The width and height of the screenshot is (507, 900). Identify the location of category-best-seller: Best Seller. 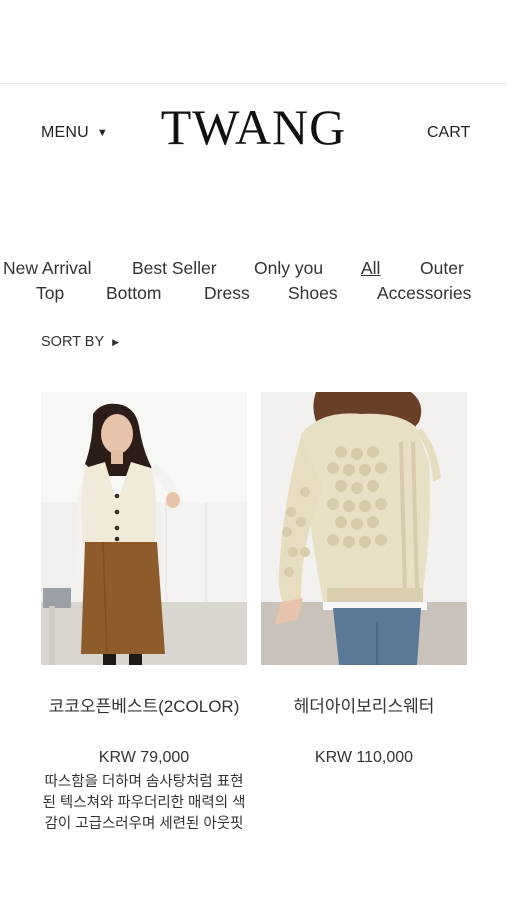
(174, 268).